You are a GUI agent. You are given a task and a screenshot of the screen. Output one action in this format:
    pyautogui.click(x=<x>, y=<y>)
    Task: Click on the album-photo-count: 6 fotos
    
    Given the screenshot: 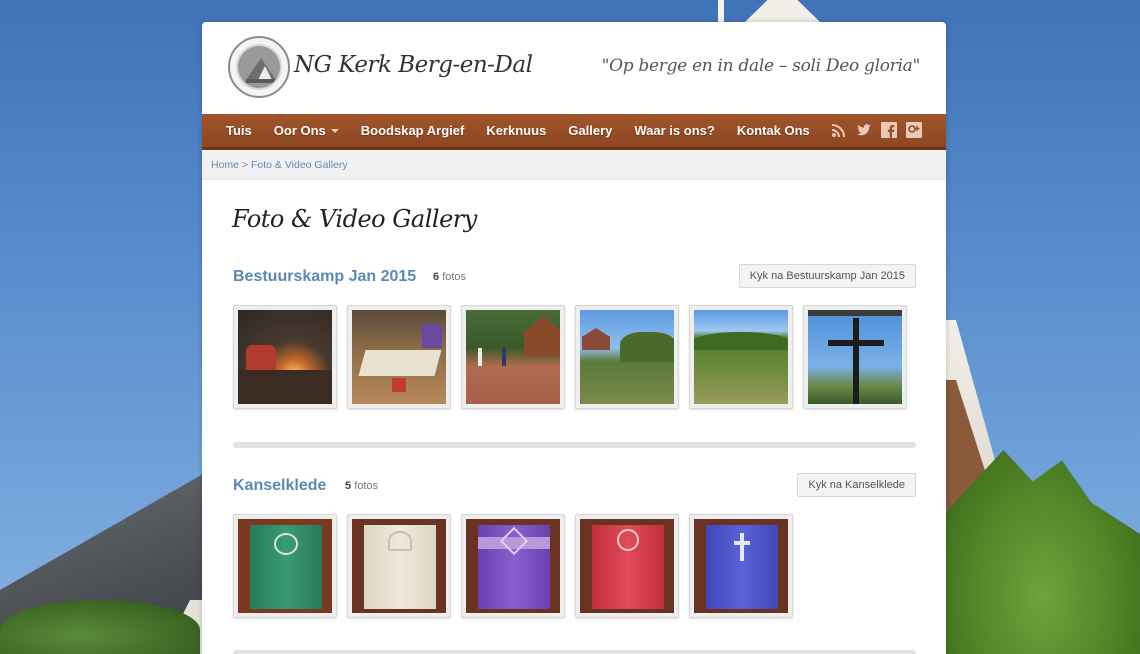 What is the action you would take?
    pyautogui.click(x=449, y=277)
    